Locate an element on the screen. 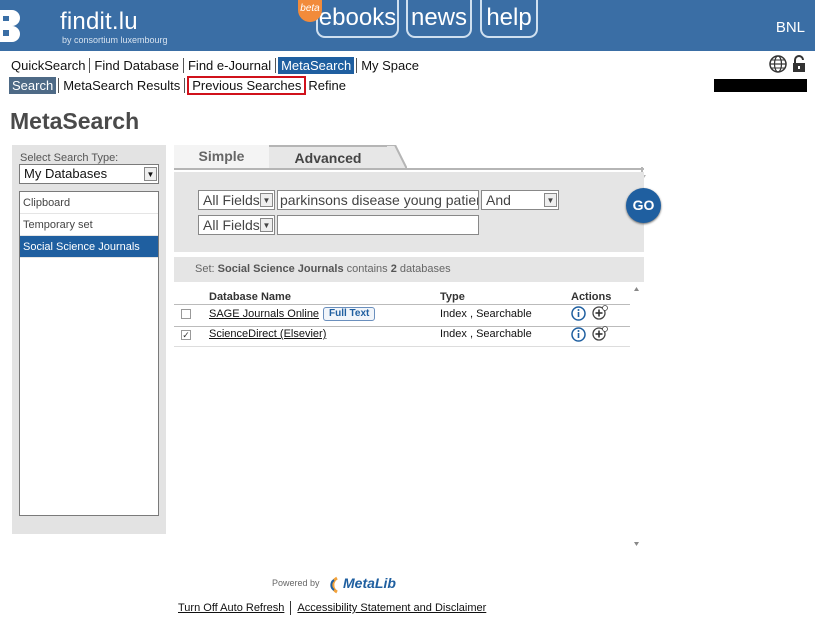 The image size is (815, 641). row-checkbox: ✓ is located at coordinates (186, 335).